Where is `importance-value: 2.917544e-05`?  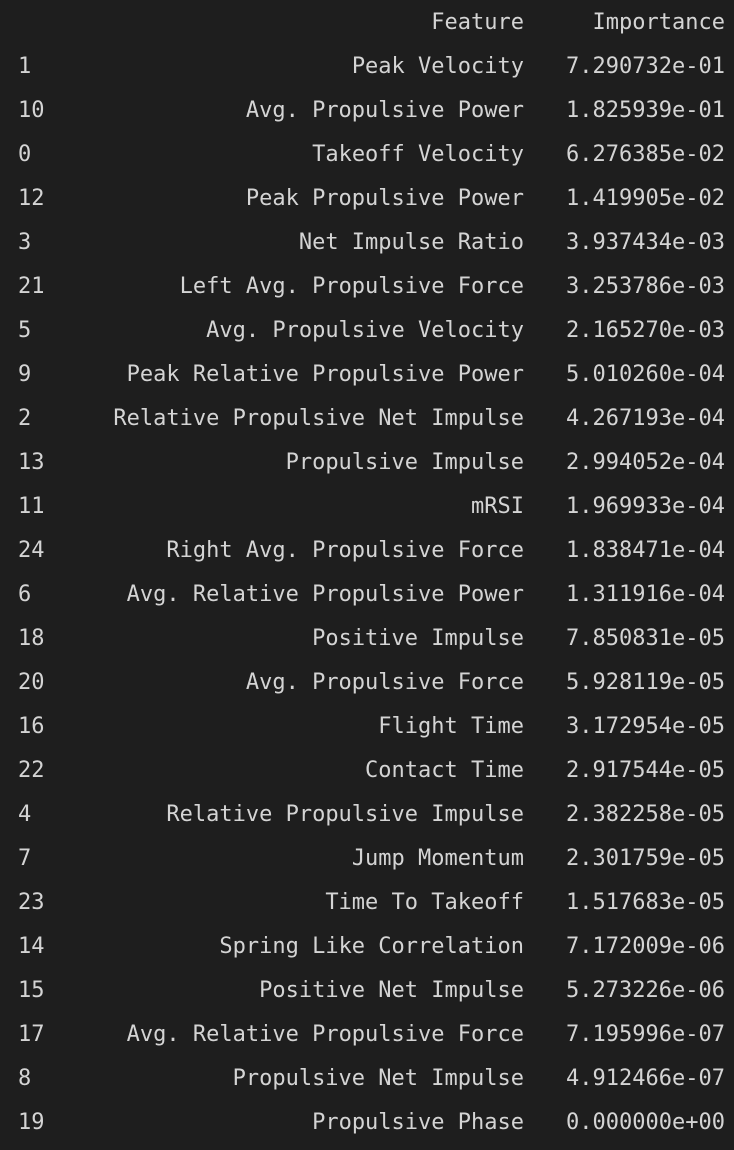 importance-value: 2.917544e-05 is located at coordinates (645, 770).